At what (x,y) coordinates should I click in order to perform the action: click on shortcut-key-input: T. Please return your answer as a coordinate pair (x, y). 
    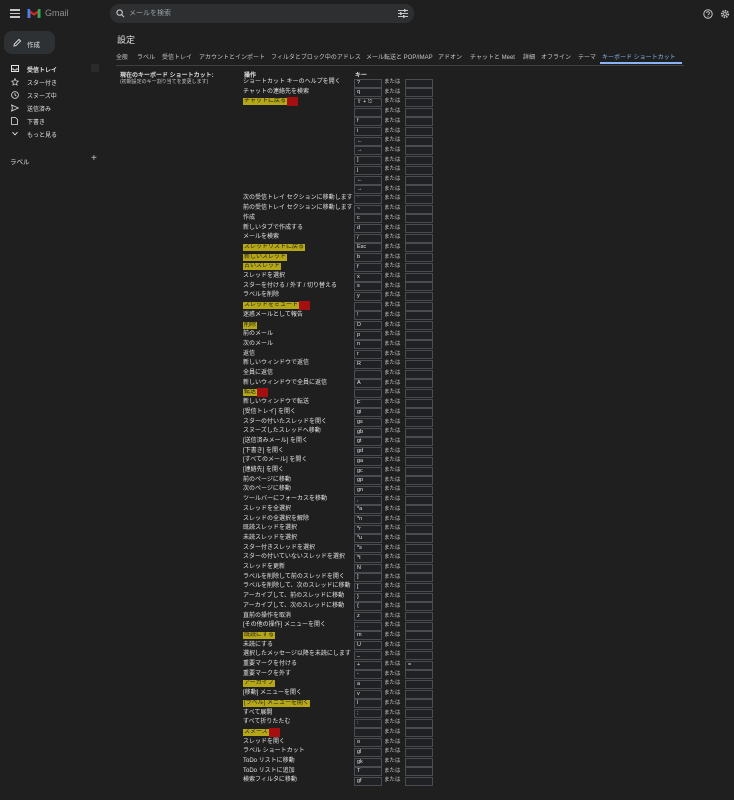
    Looking at the image, I should click on (368, 772).